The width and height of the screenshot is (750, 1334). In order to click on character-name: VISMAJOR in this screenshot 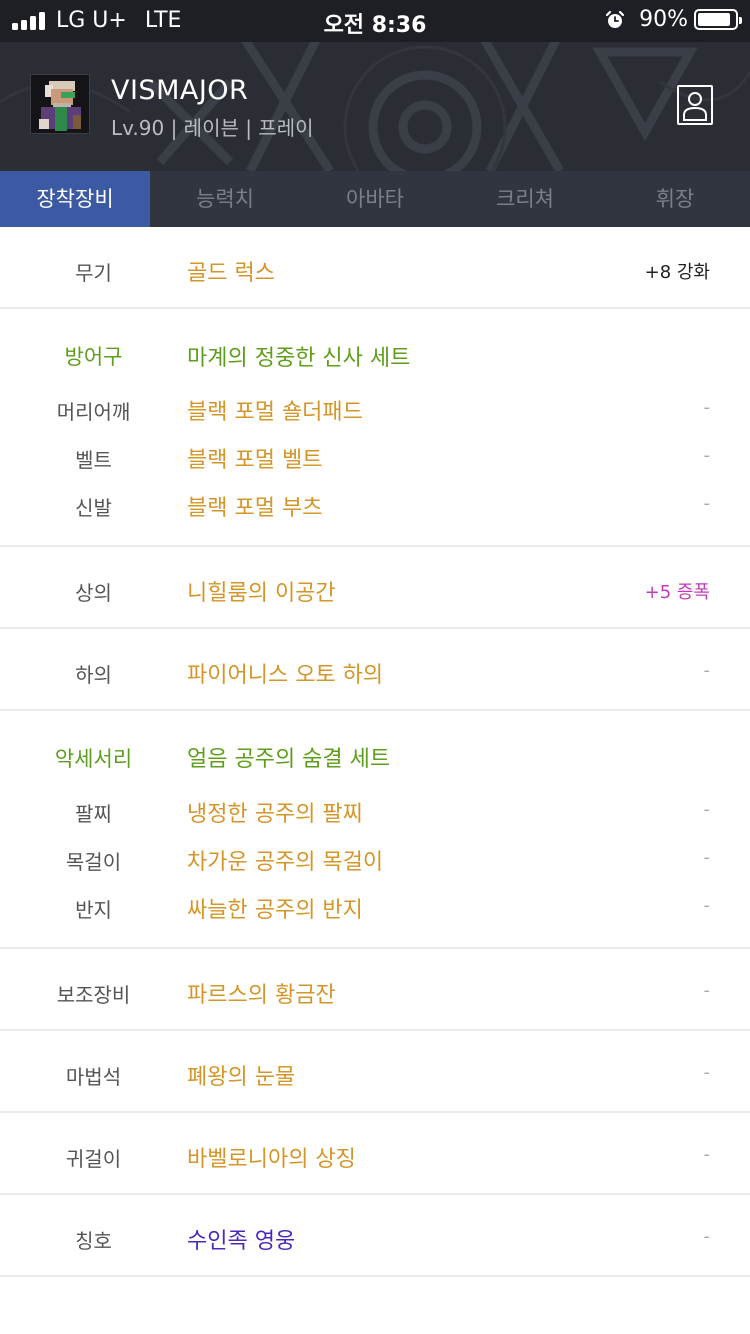, I will do `click(180, 90)`.